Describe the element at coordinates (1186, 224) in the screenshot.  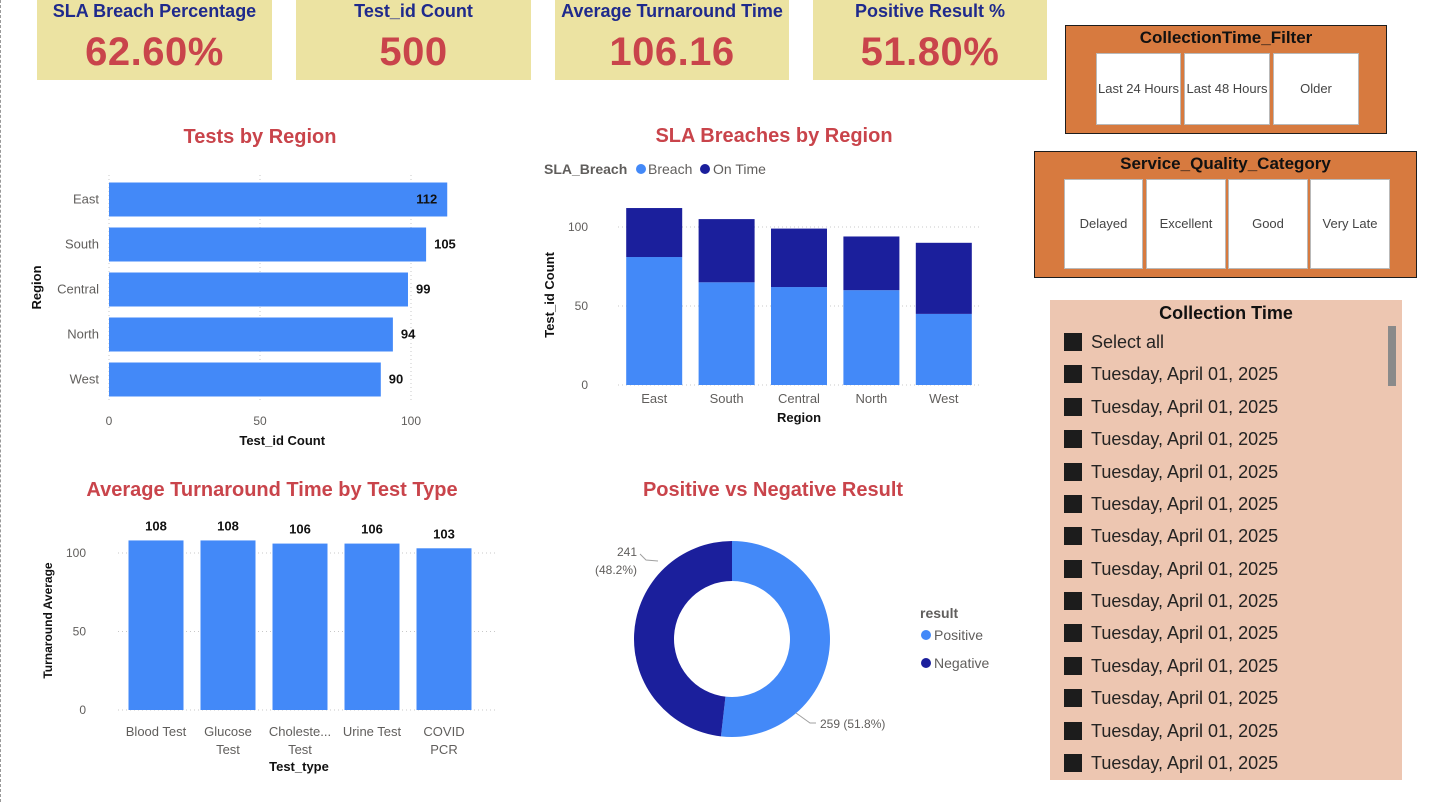
I see `quality-option-excellent: Excellent` at that location.